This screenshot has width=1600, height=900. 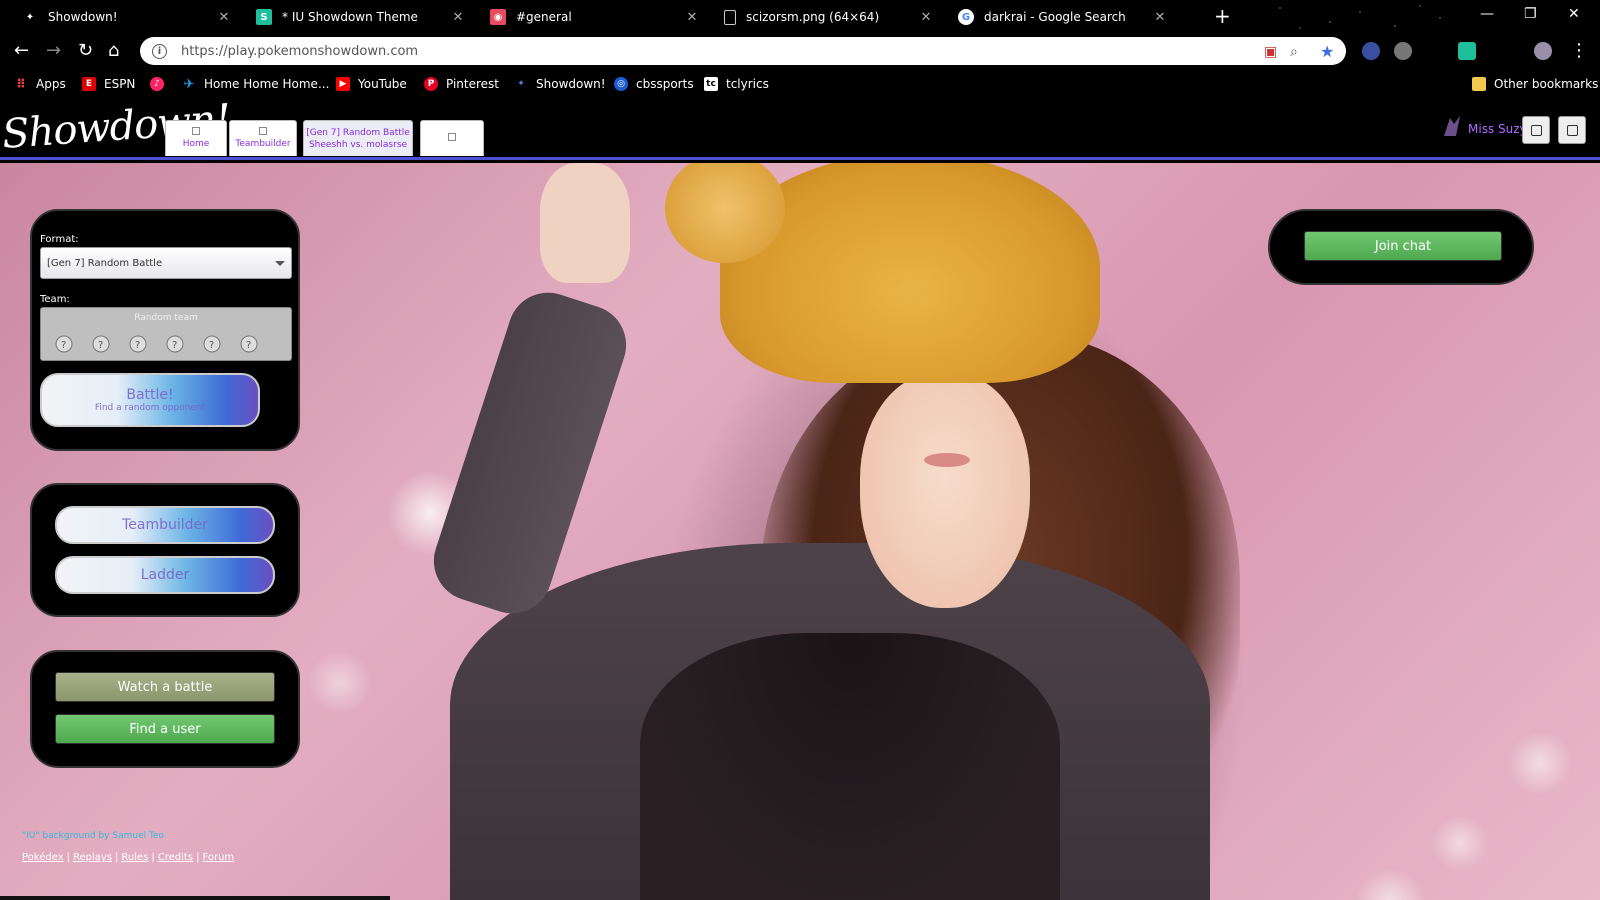 I want to click on tab-title: * IU Showdown Theme, so click(x=350, y=17).